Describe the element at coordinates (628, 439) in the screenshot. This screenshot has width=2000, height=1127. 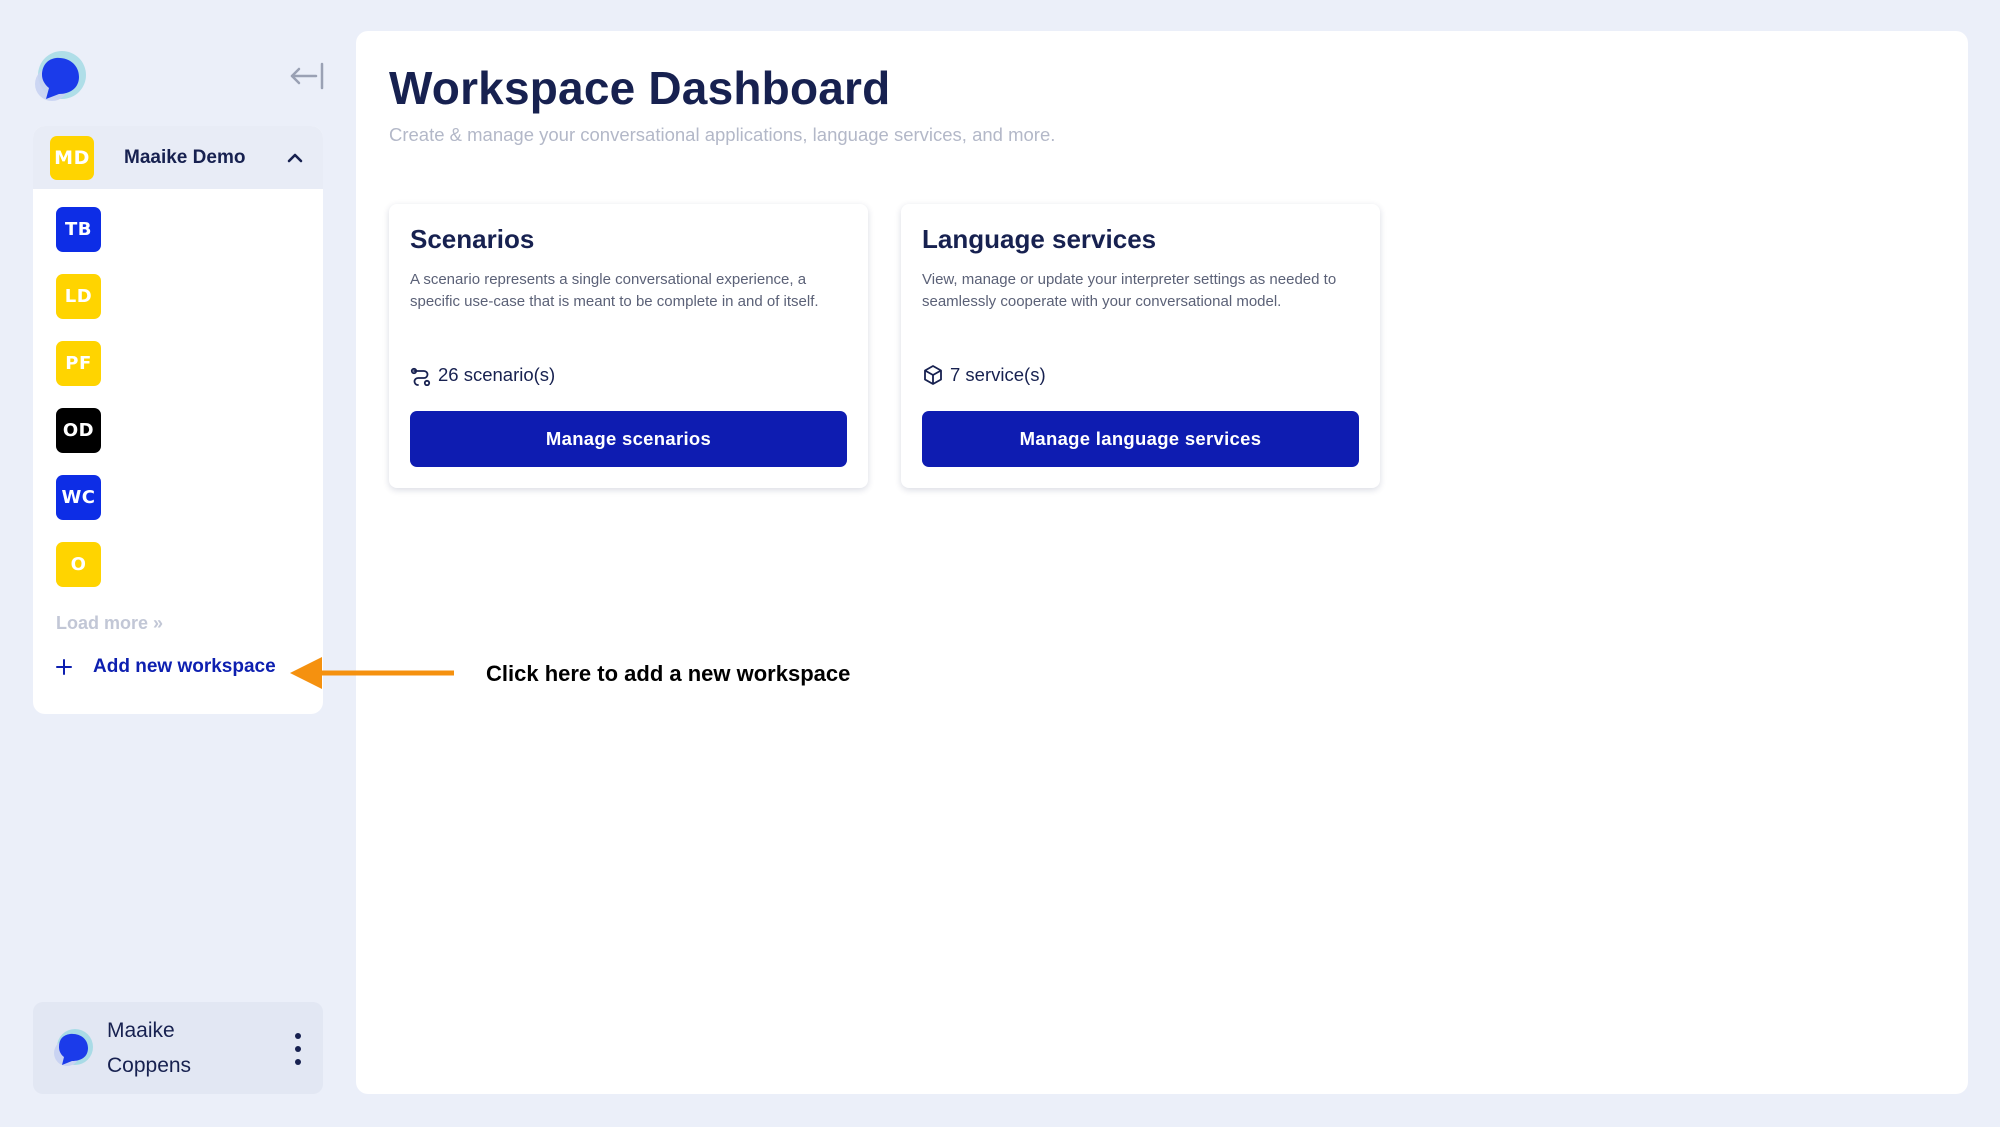
I see `manage-scenarios-button: Manage scenarios` at that location.